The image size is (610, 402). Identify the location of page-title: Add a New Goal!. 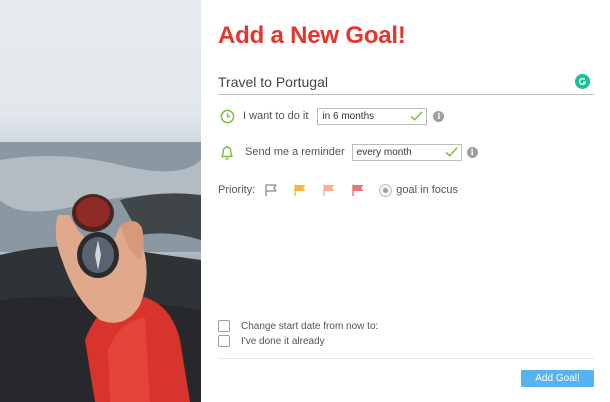
(312, 35).